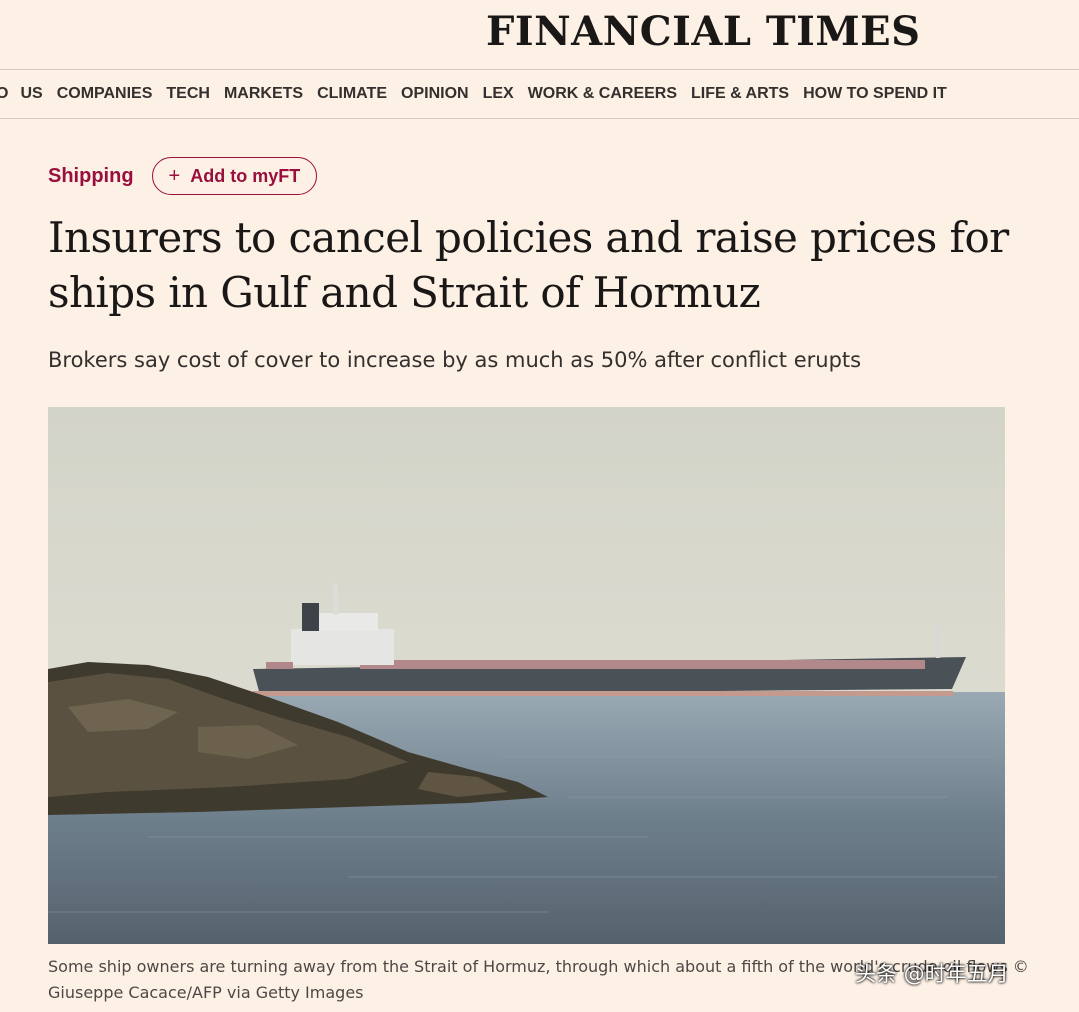  Describe the element at coordinates (188, 94) in the screenshot. I see `nav-item-tech: TECH` at that location.